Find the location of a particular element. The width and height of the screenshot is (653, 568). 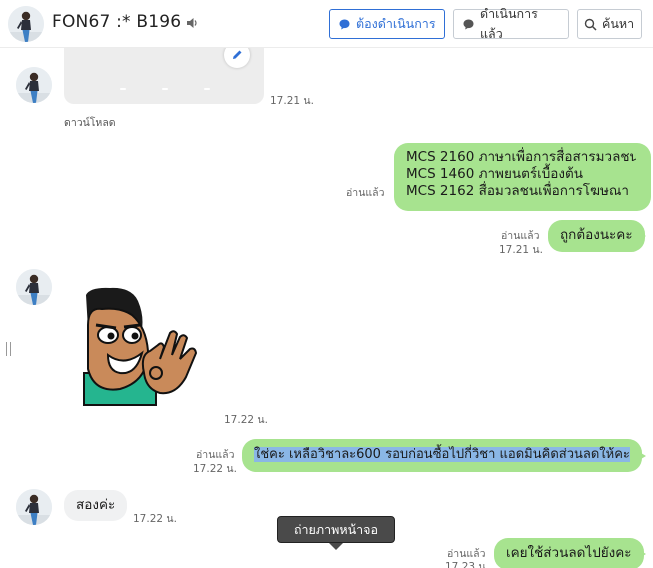

todo-label: ต้องดำเนินการ is located at coordinates (396, 23).